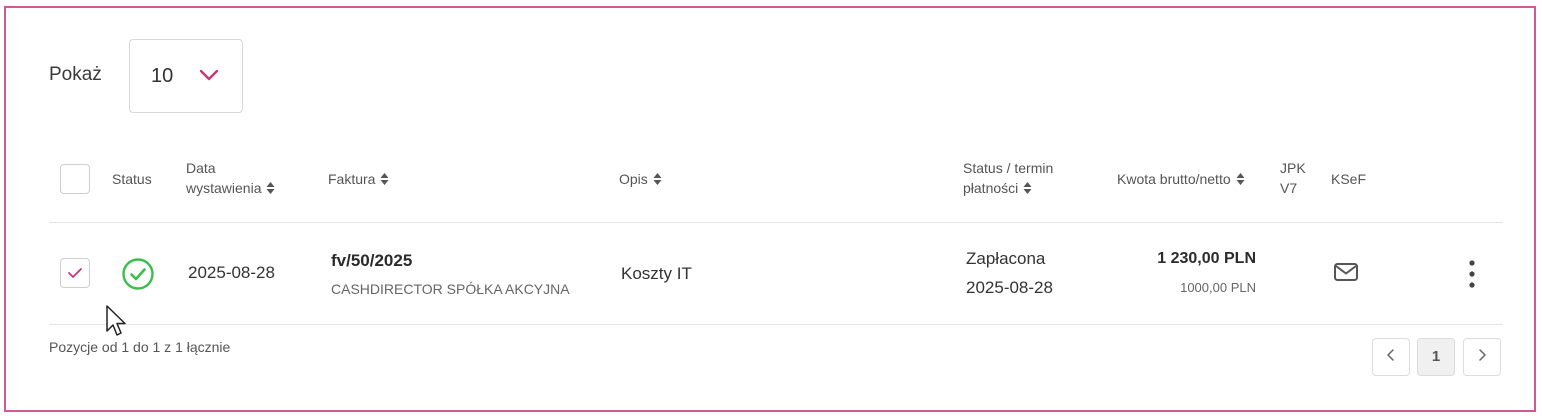  I want to click on payment-date: 2025-08-28, so click(1009, 287).